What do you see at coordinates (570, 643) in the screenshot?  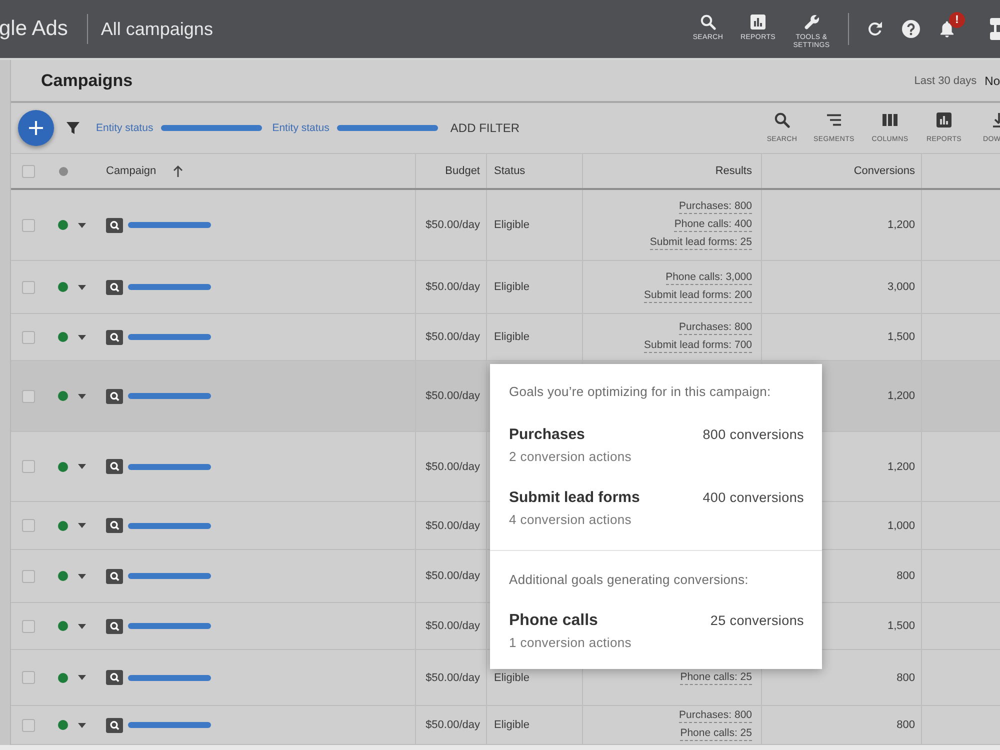 I see `goal-actions-count: 1 conversion actions` at bounding box center [570, 643].